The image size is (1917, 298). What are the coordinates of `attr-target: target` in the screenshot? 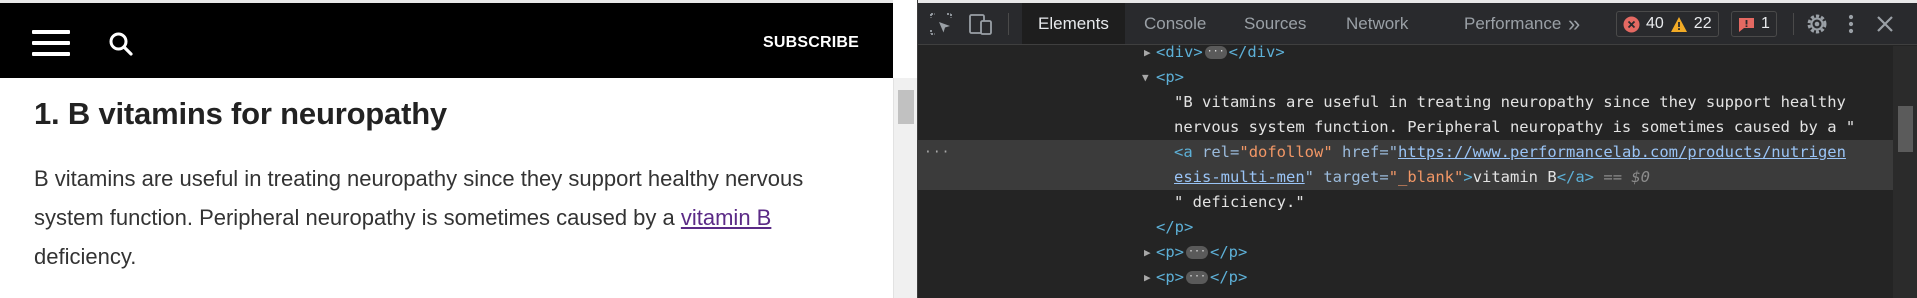 It's located at (1351, 177).